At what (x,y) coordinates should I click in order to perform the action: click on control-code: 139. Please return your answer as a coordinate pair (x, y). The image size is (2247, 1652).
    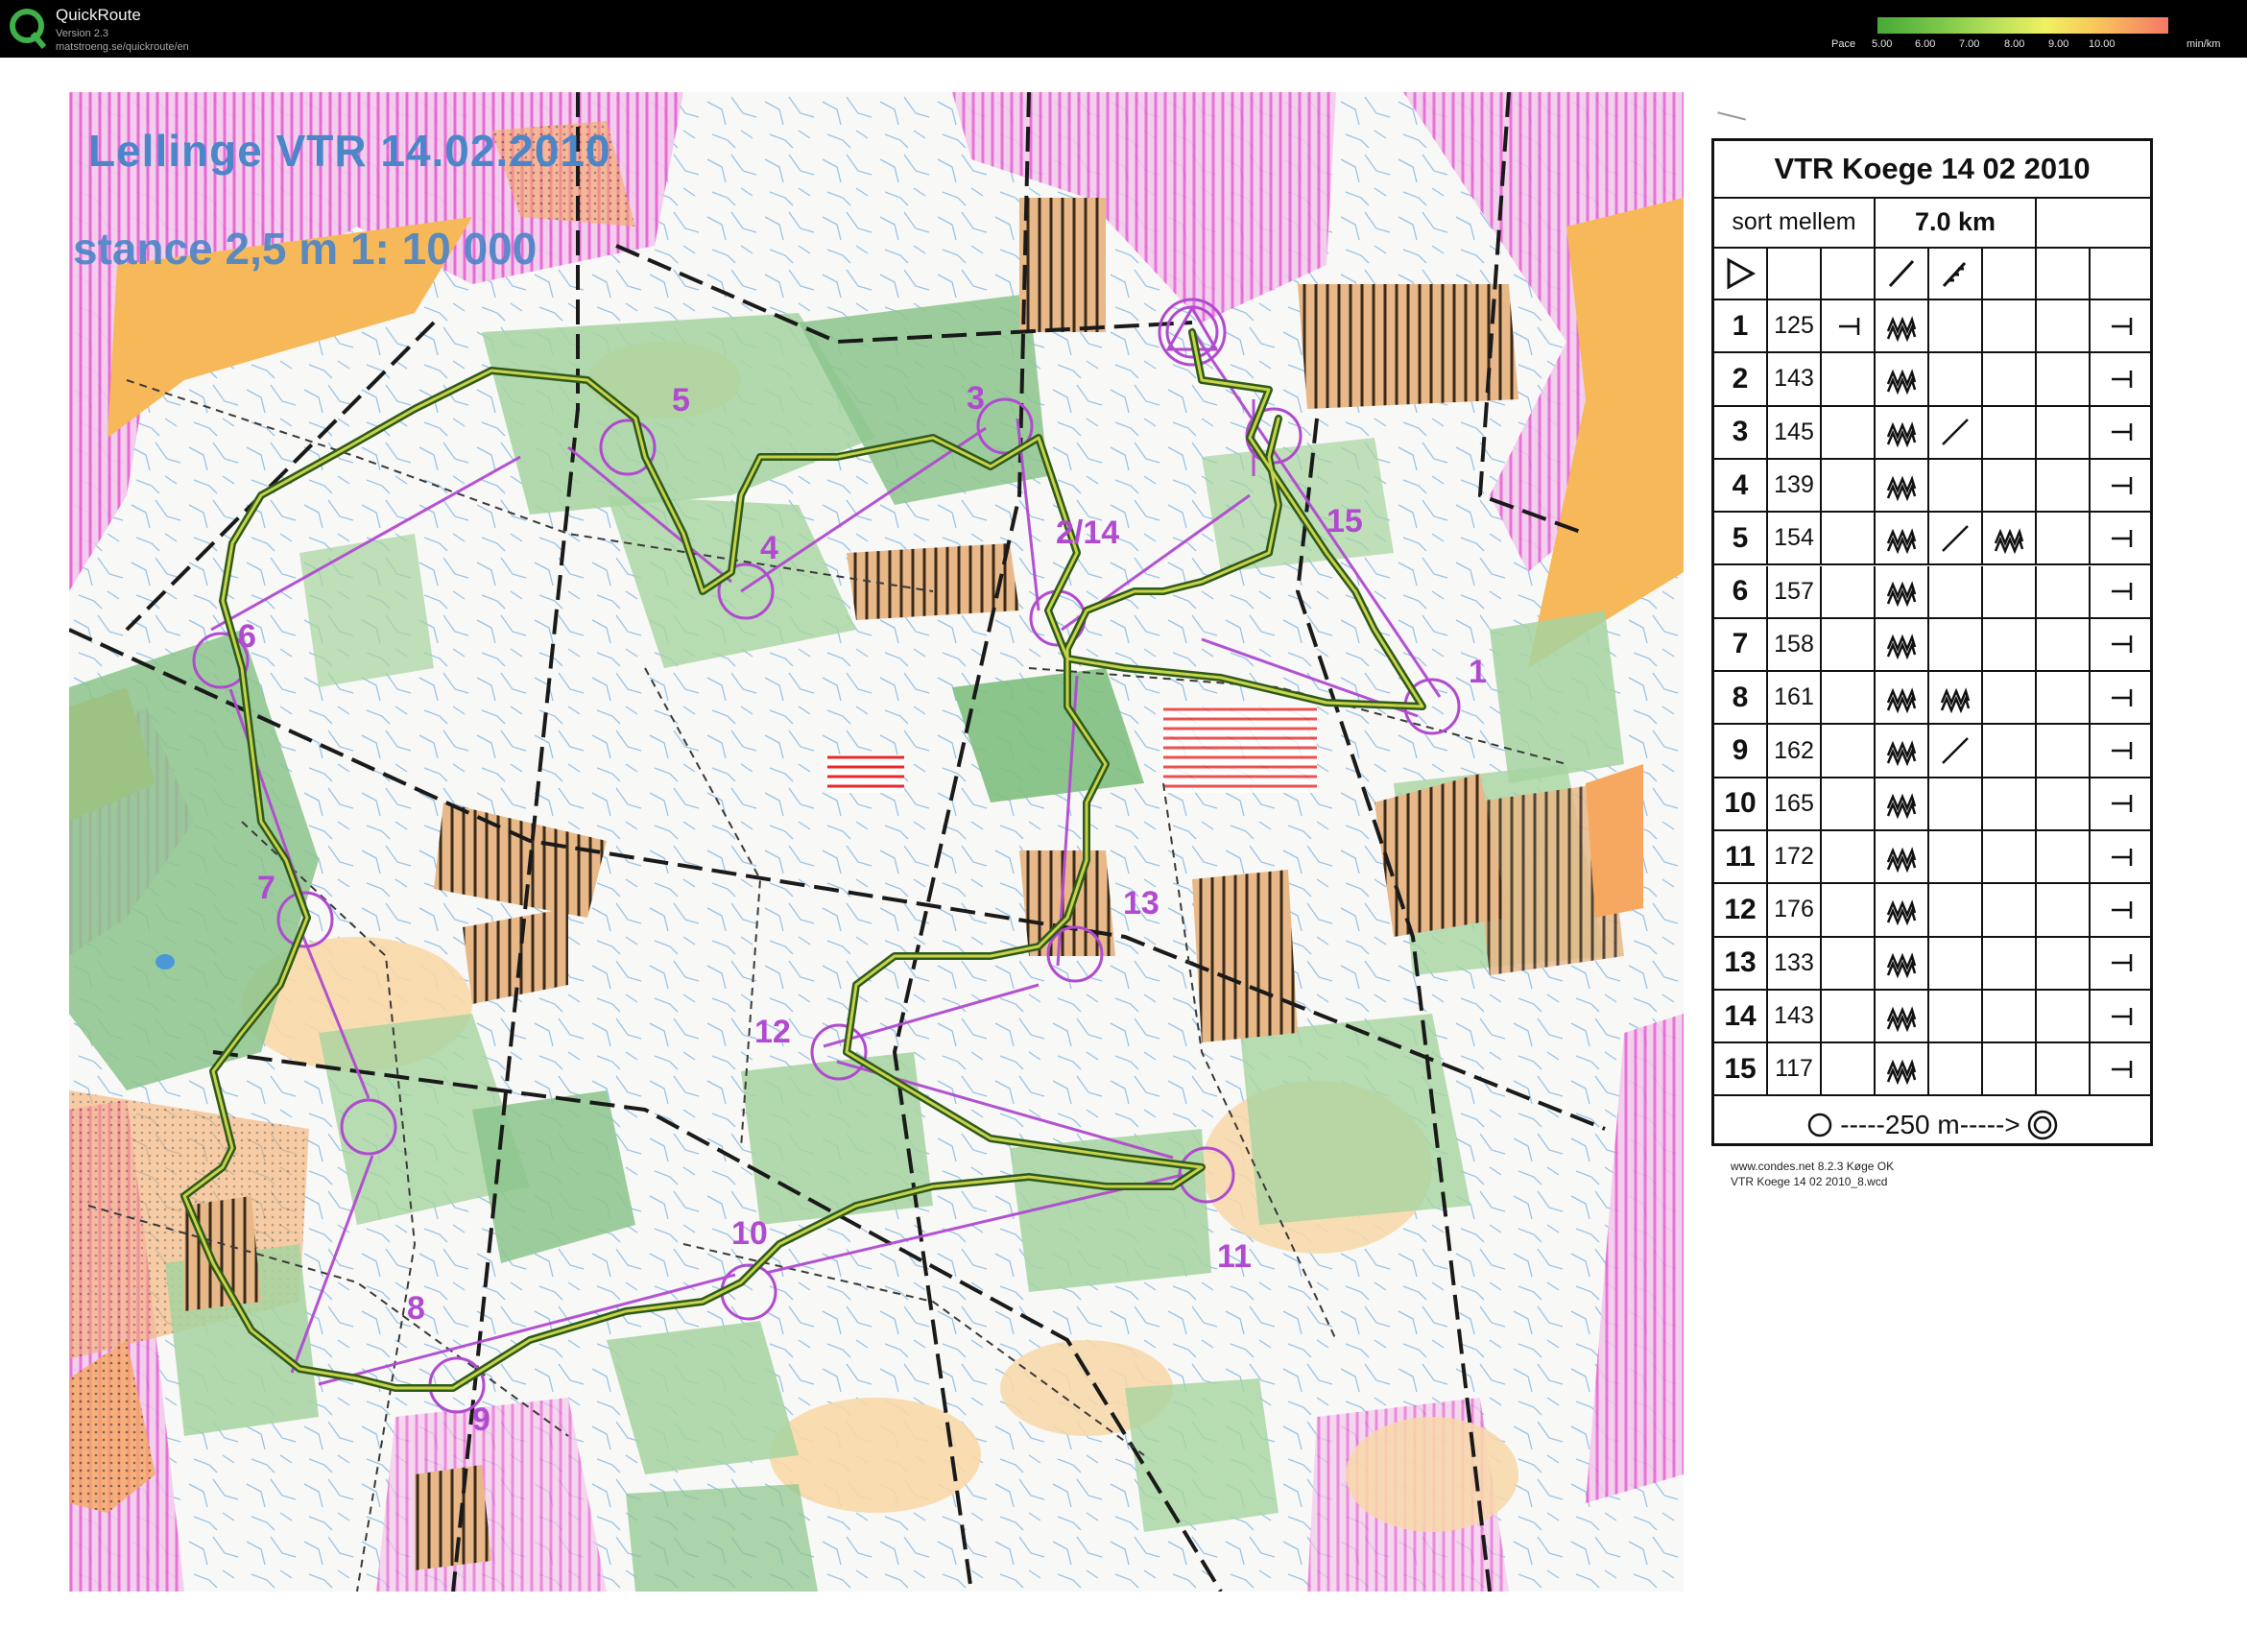
    Looking at the image, I should click on (1795, 485).